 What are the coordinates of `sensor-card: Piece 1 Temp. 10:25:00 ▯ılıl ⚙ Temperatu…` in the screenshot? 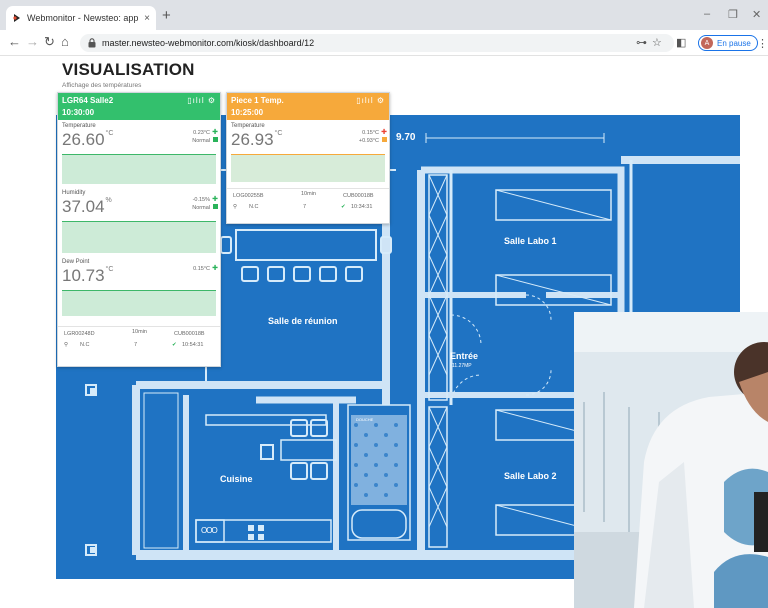 It's located at (308, 158).